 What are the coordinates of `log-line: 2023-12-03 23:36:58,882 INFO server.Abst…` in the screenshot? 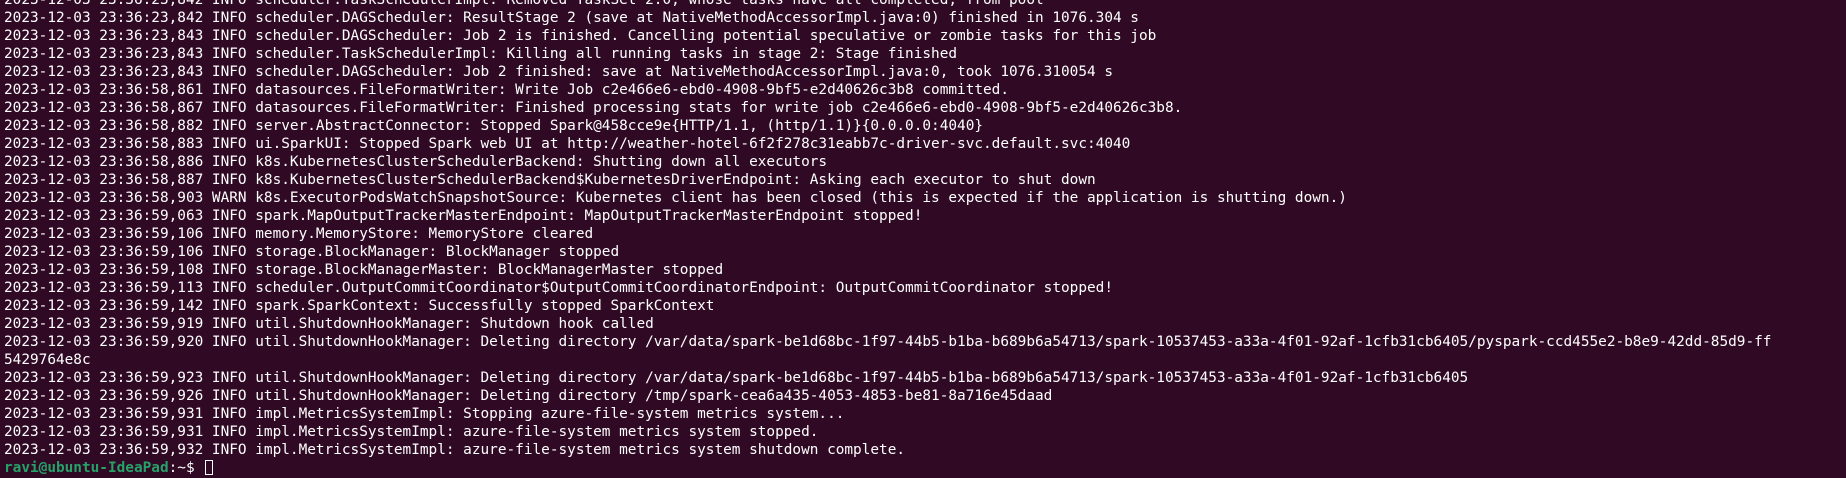 It's located at (494, 126).